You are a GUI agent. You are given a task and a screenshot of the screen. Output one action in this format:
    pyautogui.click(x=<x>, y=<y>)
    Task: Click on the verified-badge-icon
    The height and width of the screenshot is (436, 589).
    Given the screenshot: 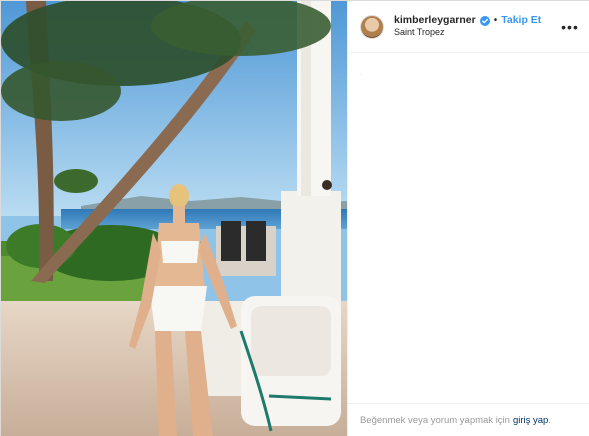 What is the action you would take?
    pyautogui.click(x=484, y=20)
    